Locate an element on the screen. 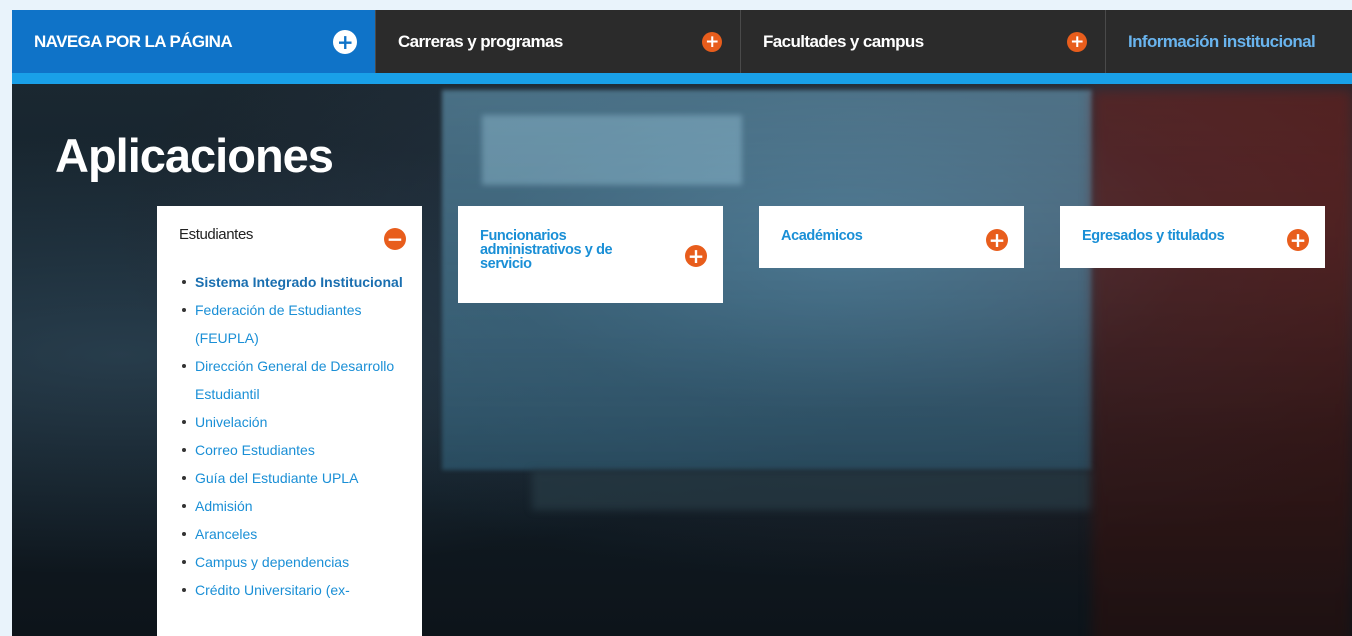  list-item-link: Guía del Estudiante UPLA is located at coordinates (294, 478).